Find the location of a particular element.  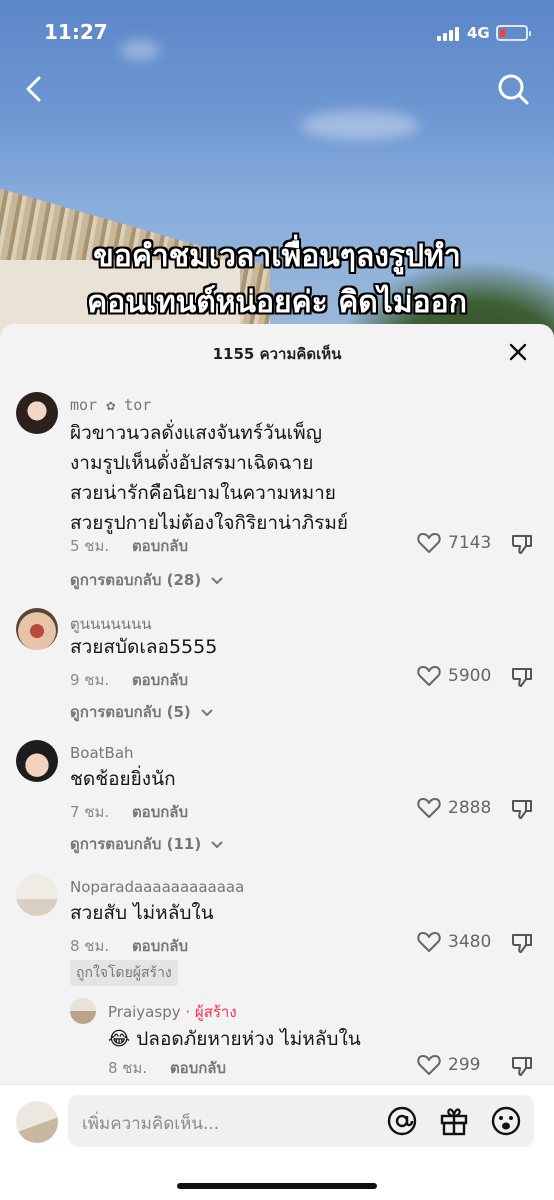

at-sign-icon is located at coordinates (402, 1121).